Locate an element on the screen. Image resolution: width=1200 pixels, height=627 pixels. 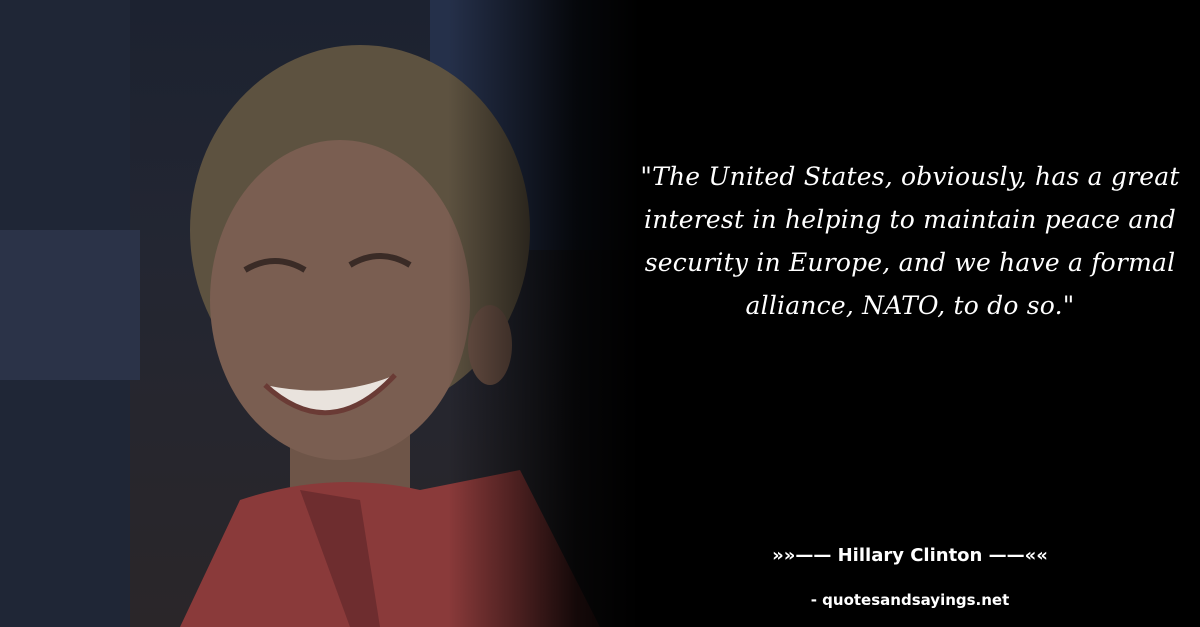
site-credit: - quotesandsayings.net is located at coordinates (910, 600).